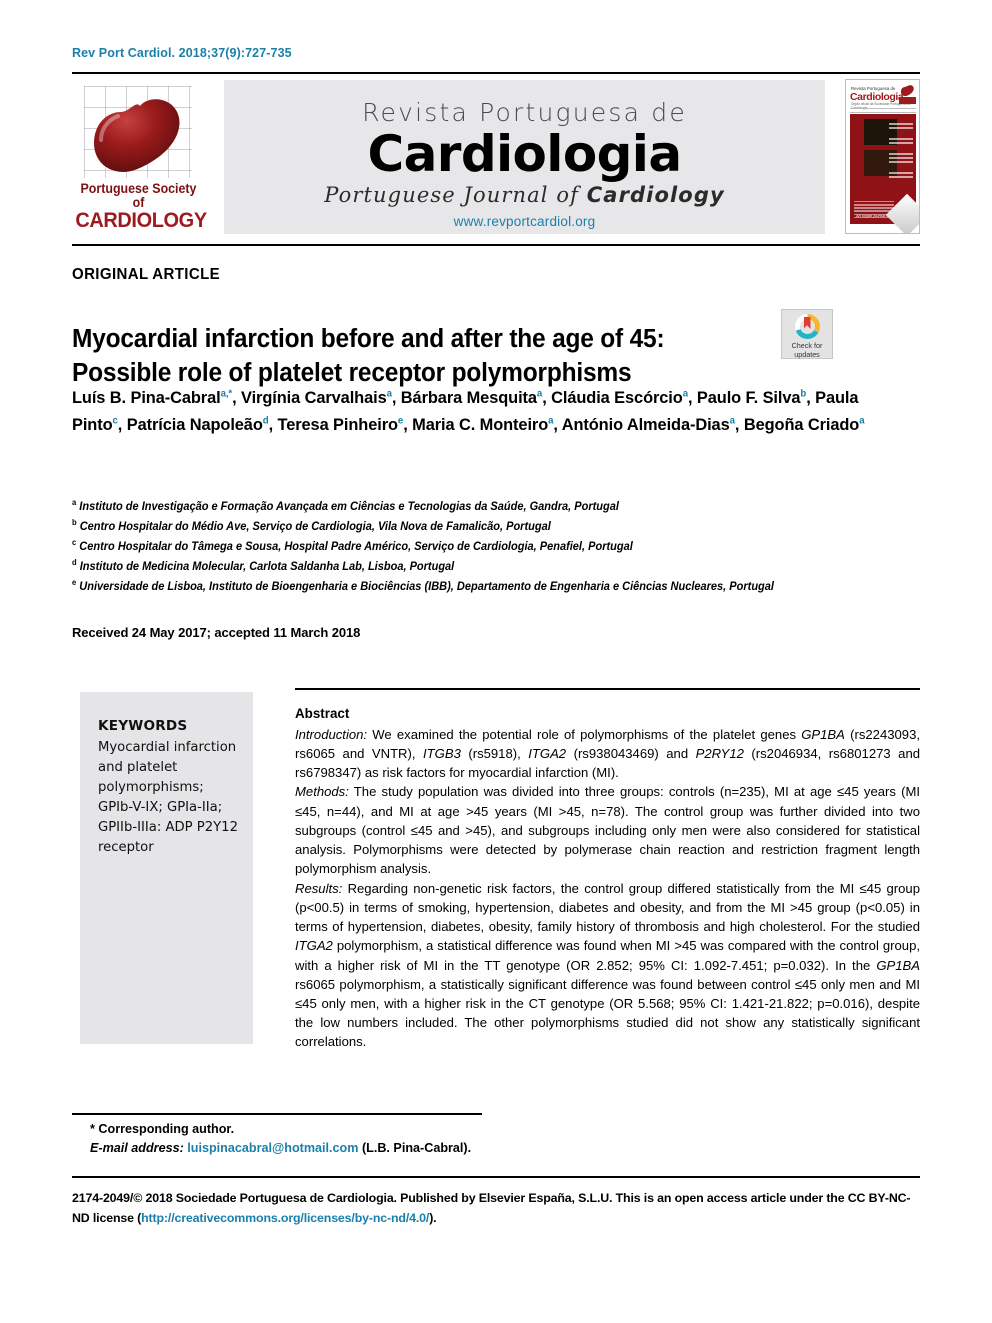 The height and width of the screenshot is (1323, 992). Describe the element at coordinates (74, 583) in the screenshot. I see `affiliation-marker: e` at that location.